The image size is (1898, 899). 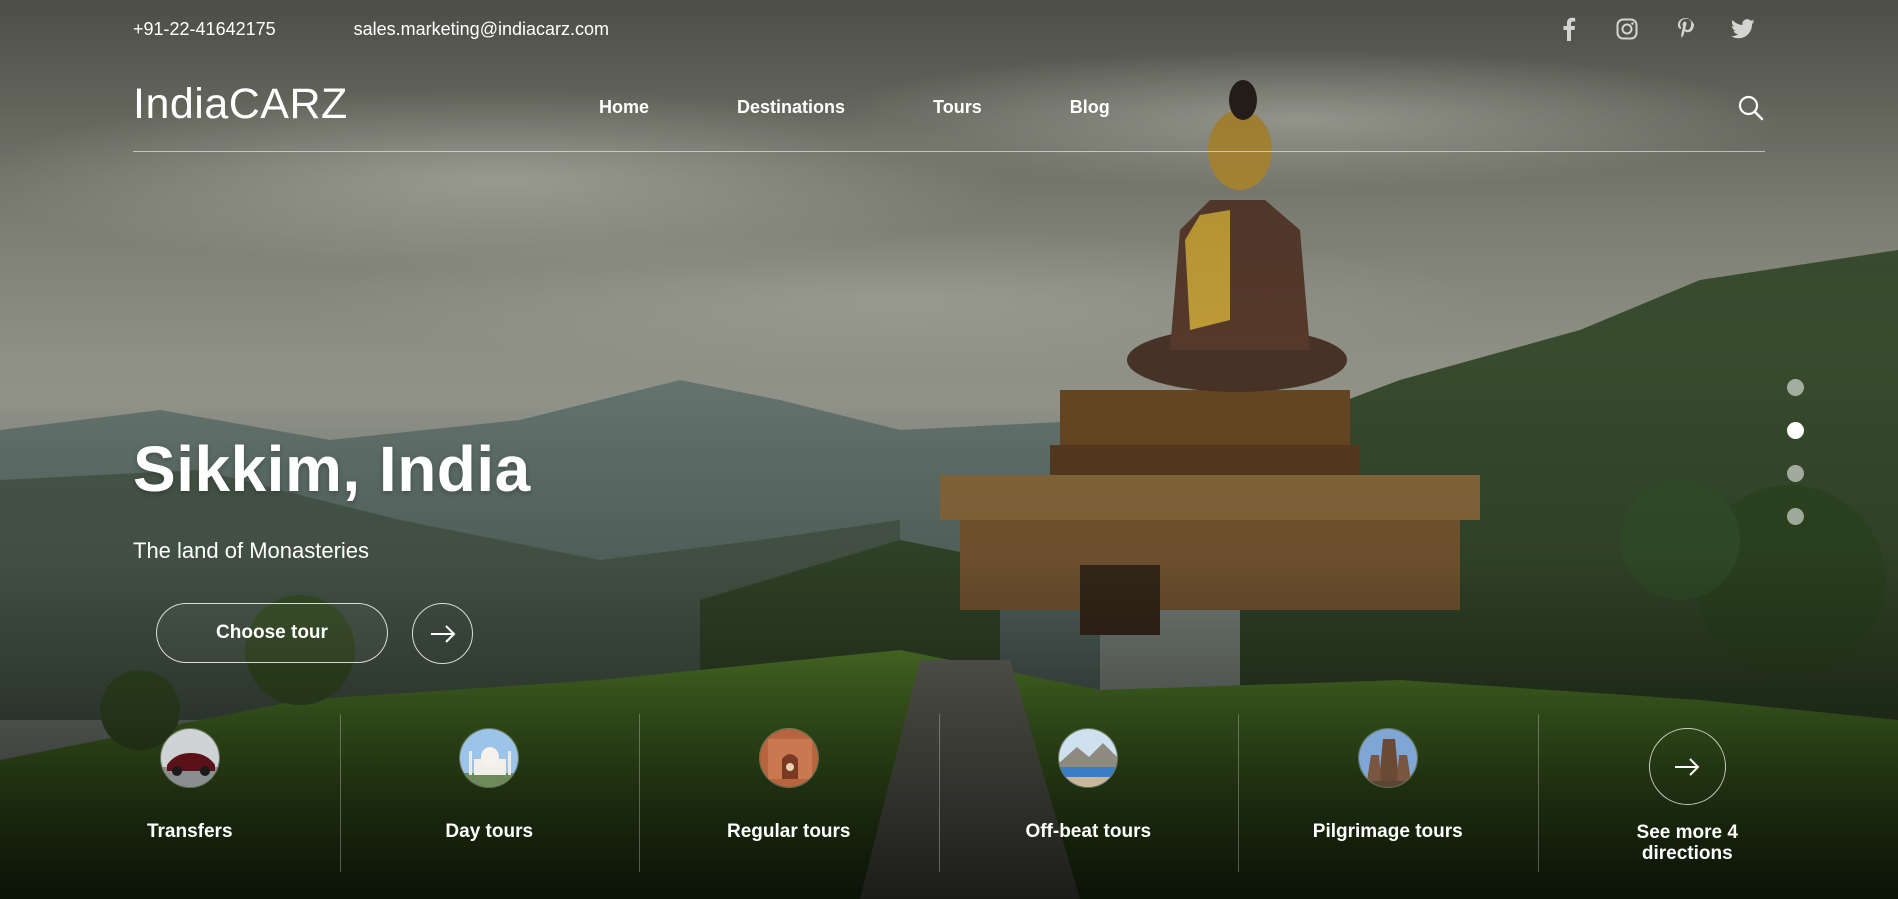 I want to click on mountain-lake-thumbnail, so click(x=1088, y=758).